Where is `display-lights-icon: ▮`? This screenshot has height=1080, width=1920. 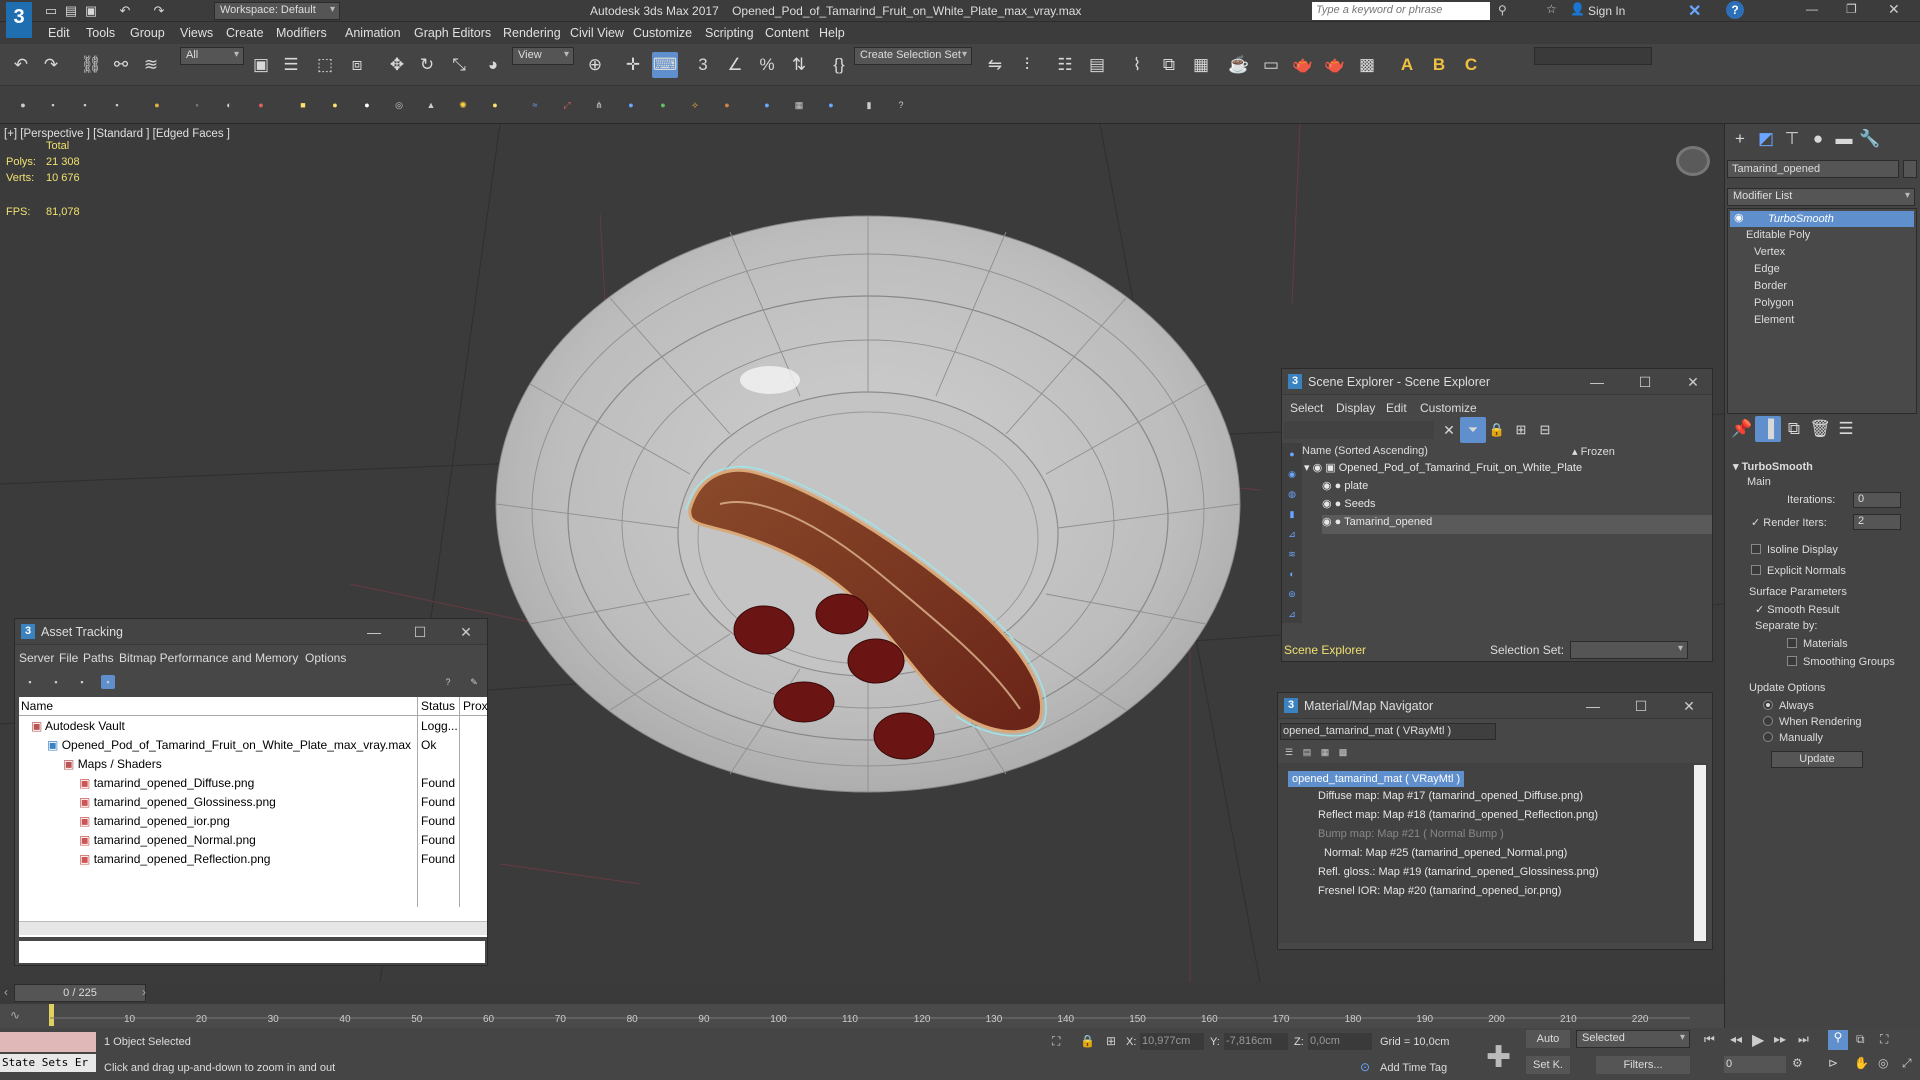 display-lights-icon: ▮ is located at coordinates (1292, 514).